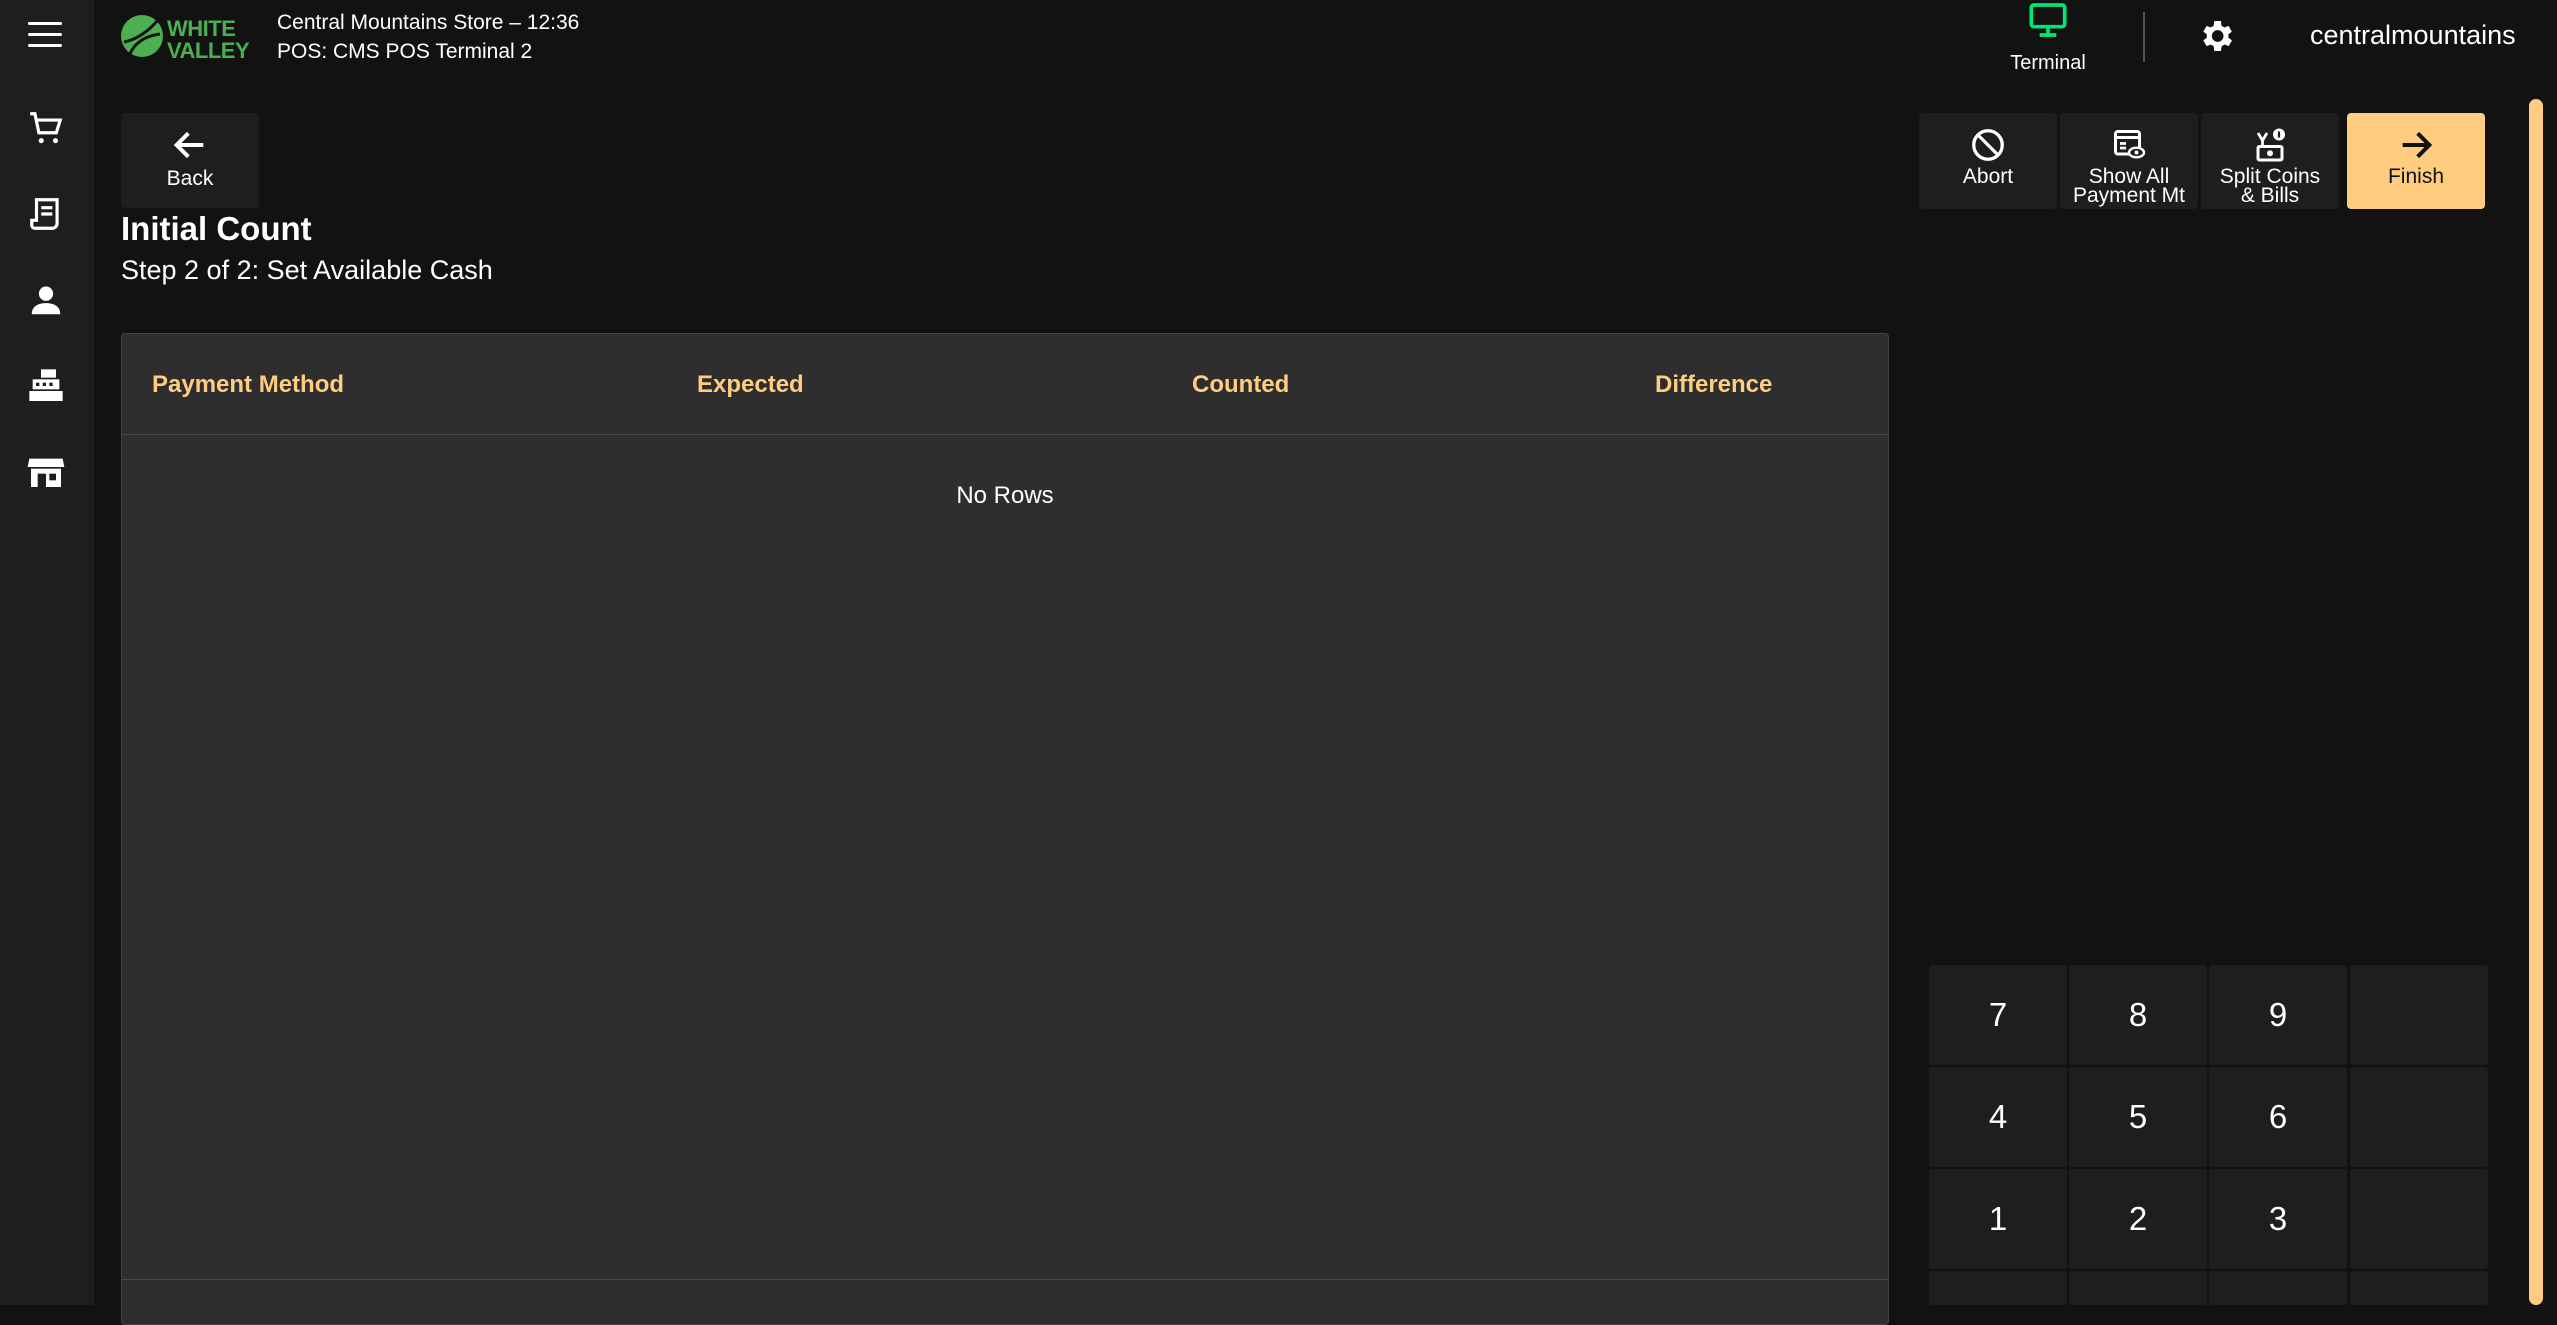 The width and height of the screenshot is (2557, 1325). What do you see at coordinates (1998, 1117) in the screenshot?
I see `numpad-key-4: 4` at bounding box center [1998, 1117].